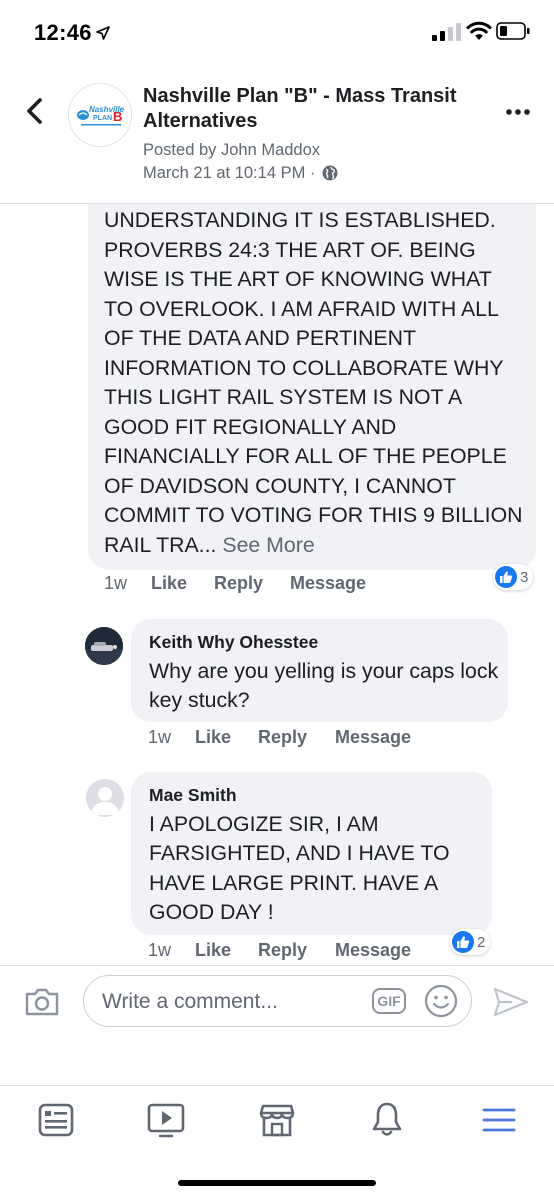 This screenshot has height=1200, width=554. I want to click on gif-icon: GIF, so click(389, 1001).